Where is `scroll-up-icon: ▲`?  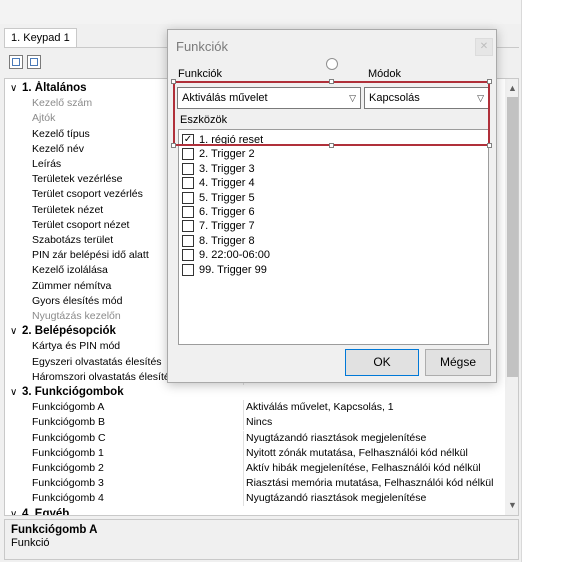 scroll-up-icon: ▲ is located at coordinates (511, 88).